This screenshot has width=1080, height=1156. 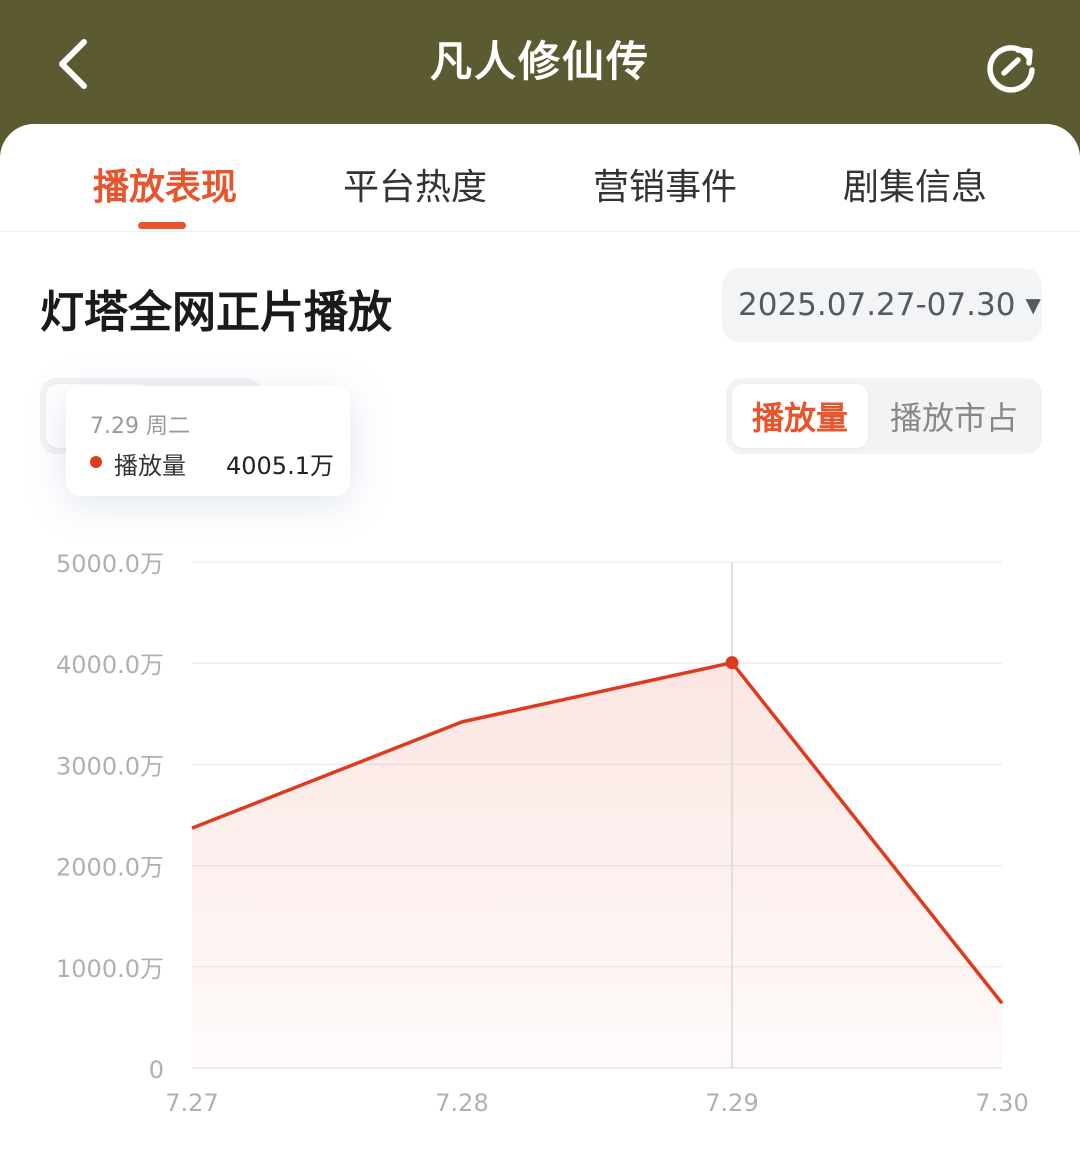 What do you see at coordinates (110, 665) in the screenshot?
I see `y-tick-label: 4000.0万` at bounding box center [110, 665].